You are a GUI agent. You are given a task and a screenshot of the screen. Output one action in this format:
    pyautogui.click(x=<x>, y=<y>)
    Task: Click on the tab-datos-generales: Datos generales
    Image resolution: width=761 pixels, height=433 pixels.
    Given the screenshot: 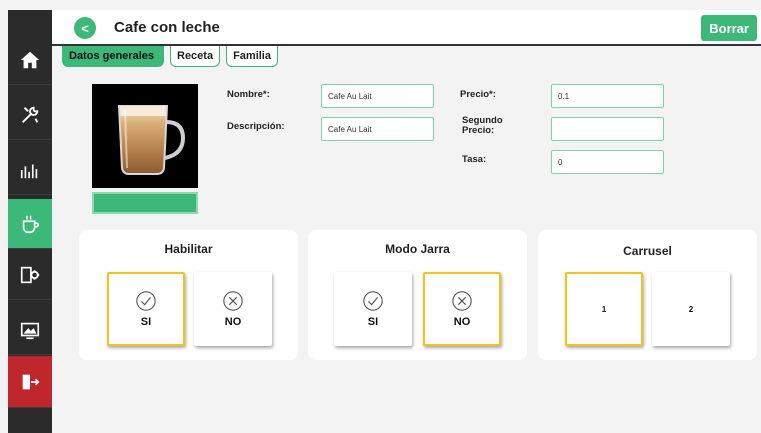 What is the action you would take?
    pyautogui.click(x=113, y=56)
    